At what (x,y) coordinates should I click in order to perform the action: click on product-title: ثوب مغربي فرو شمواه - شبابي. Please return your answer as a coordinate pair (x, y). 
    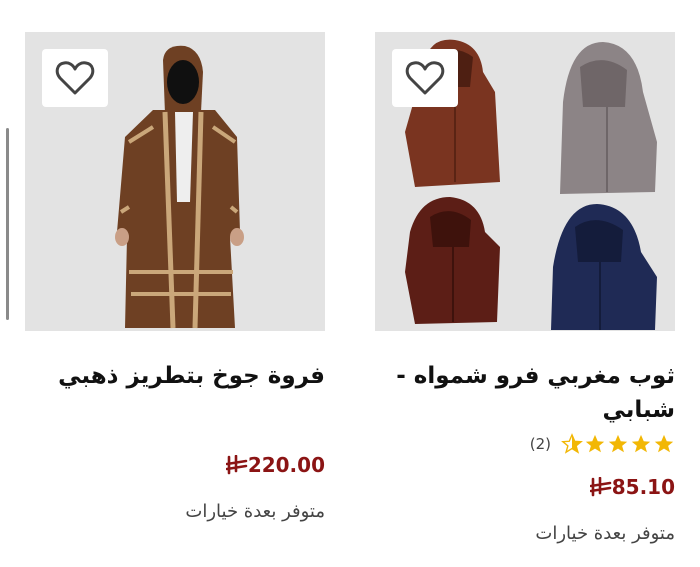
    Looking at the image, I should click on (525, 393).